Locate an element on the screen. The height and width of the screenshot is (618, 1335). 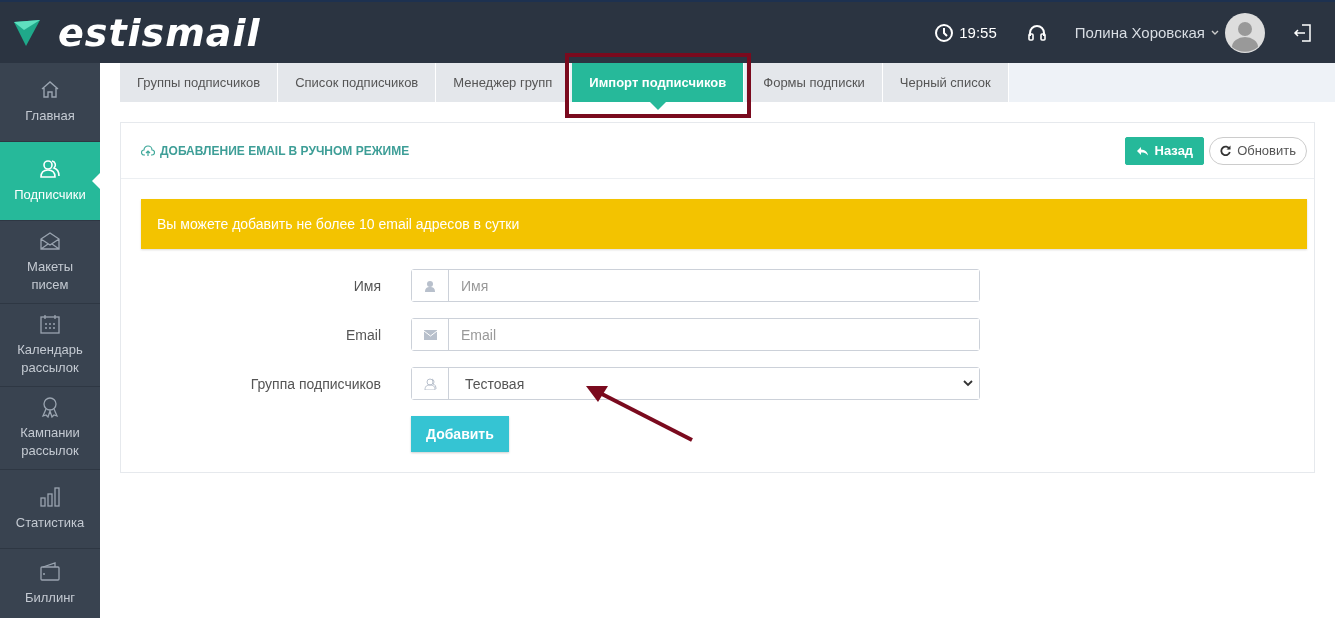
caret-icon is located at coordinates (1215, 32).